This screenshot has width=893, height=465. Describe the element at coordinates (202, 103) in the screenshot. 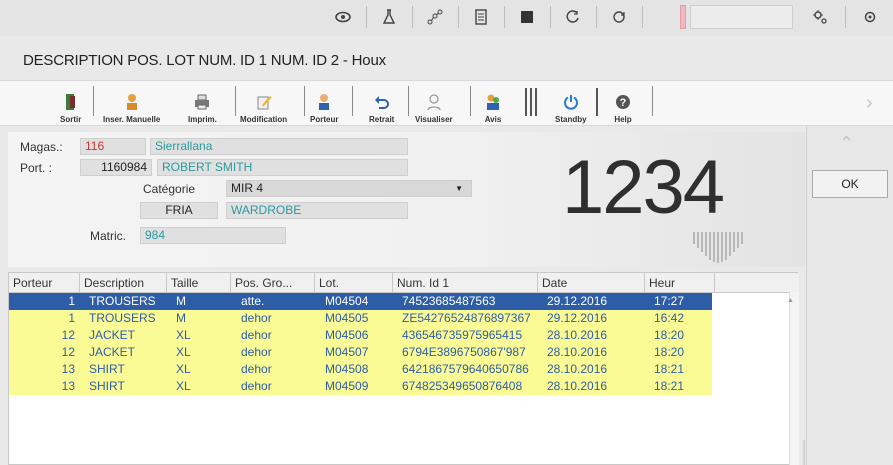

I see `imprim-button: Imprim.` at that location.